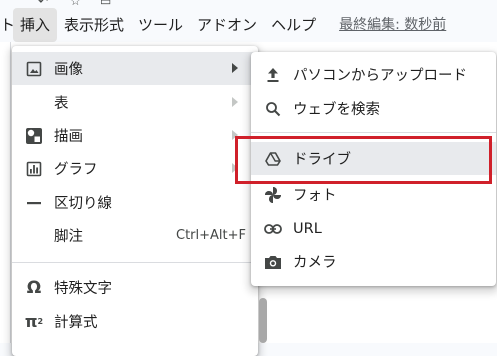 This screenshot has height=356, width=497. What do you see at coordinates (380, 76) in the screenshot?
I see `upload-from-computer-label: パソコンからアップロード` at bounding box center [380, 76].